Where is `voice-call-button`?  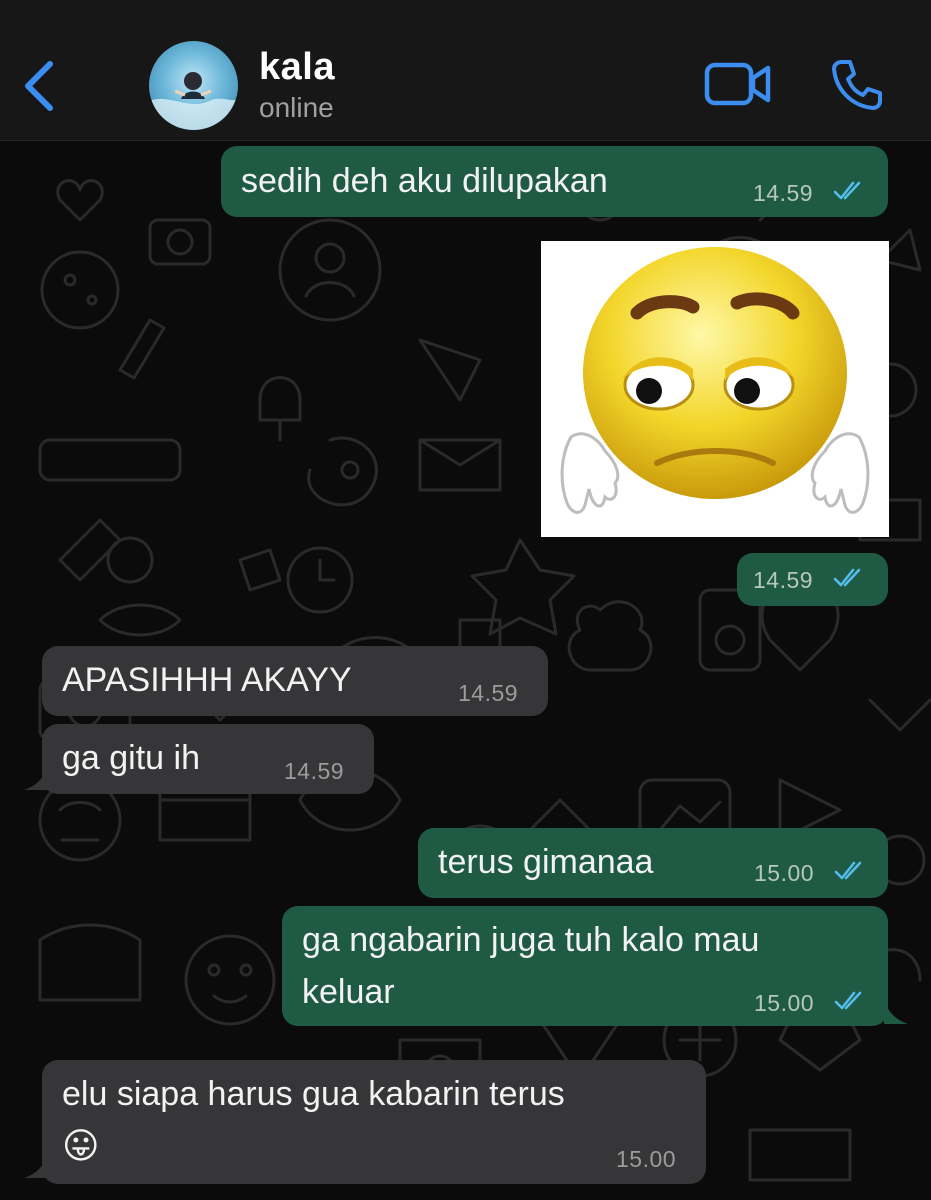
voice-call-button is located at coordinates (857, 85).